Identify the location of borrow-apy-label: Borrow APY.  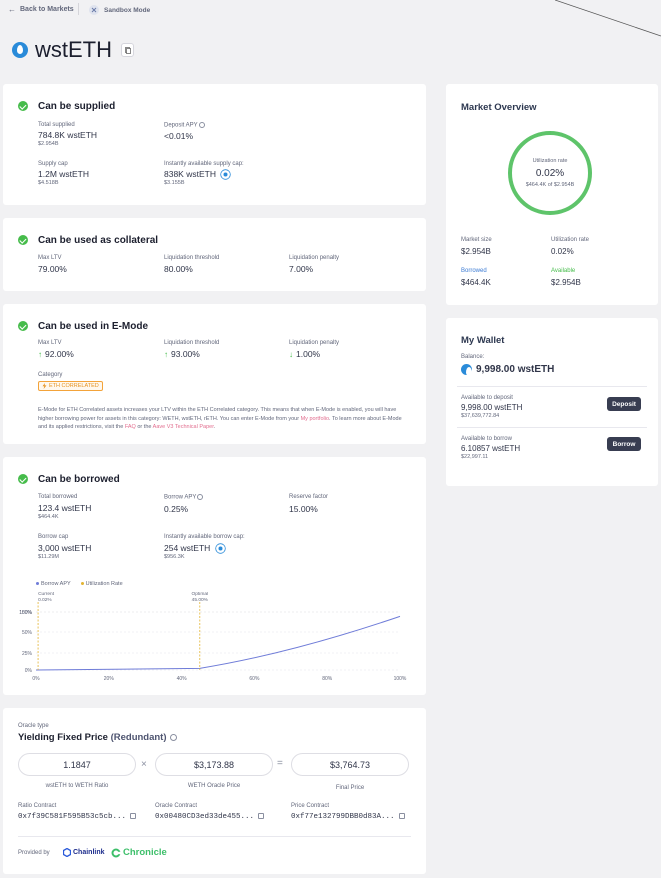
(184, 497).